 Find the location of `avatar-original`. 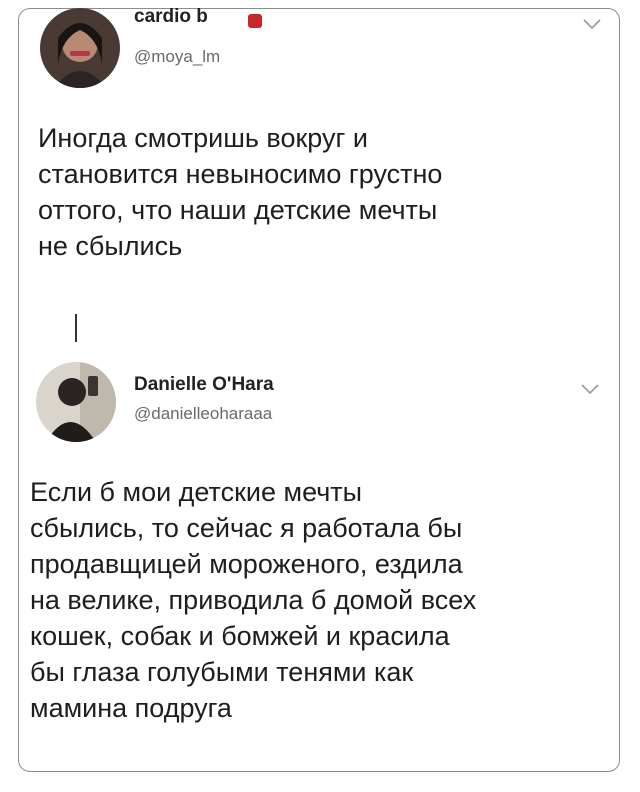

avatar-original is located at coordinates (80, 48).